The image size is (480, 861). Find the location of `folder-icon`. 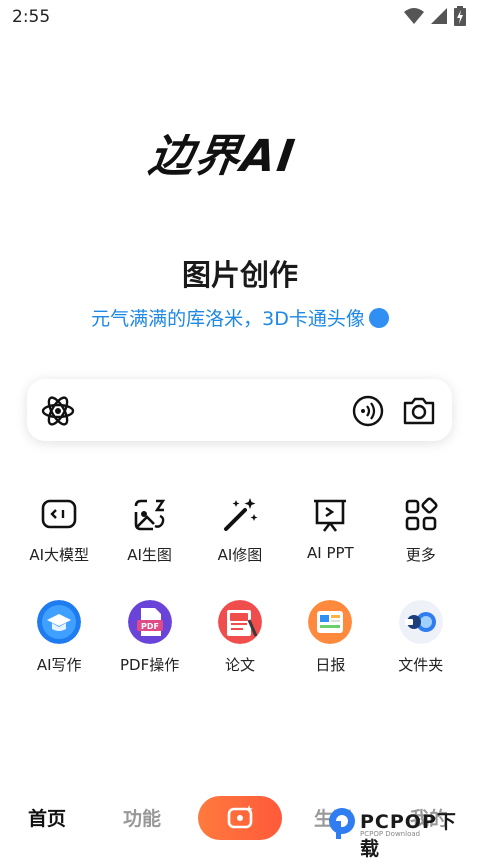

folder-icon is located at coordinates (420, 622).